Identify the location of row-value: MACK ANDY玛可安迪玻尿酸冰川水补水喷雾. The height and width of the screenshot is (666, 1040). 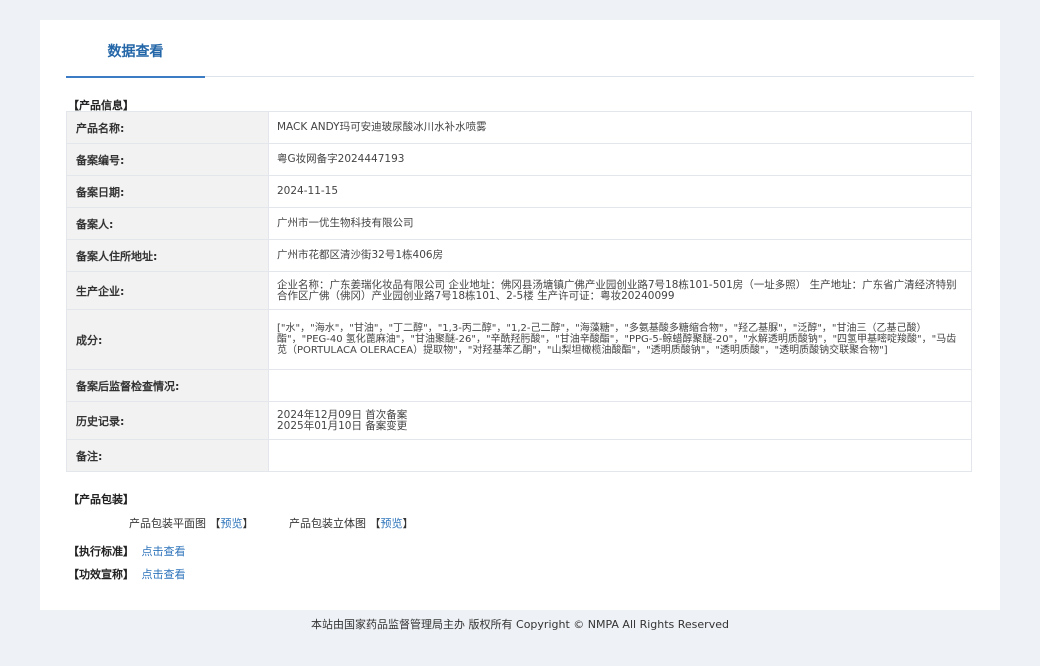
(620, 127).